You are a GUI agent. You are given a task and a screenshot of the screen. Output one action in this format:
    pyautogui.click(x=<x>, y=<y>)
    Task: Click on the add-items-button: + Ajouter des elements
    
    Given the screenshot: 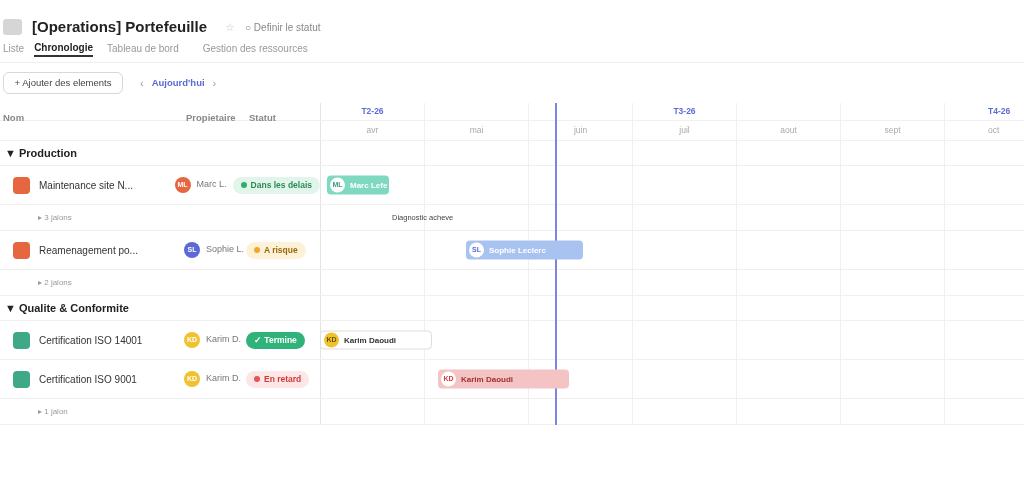 What is the action you would take?
    pyautogui.click(x=63, y=83)
    